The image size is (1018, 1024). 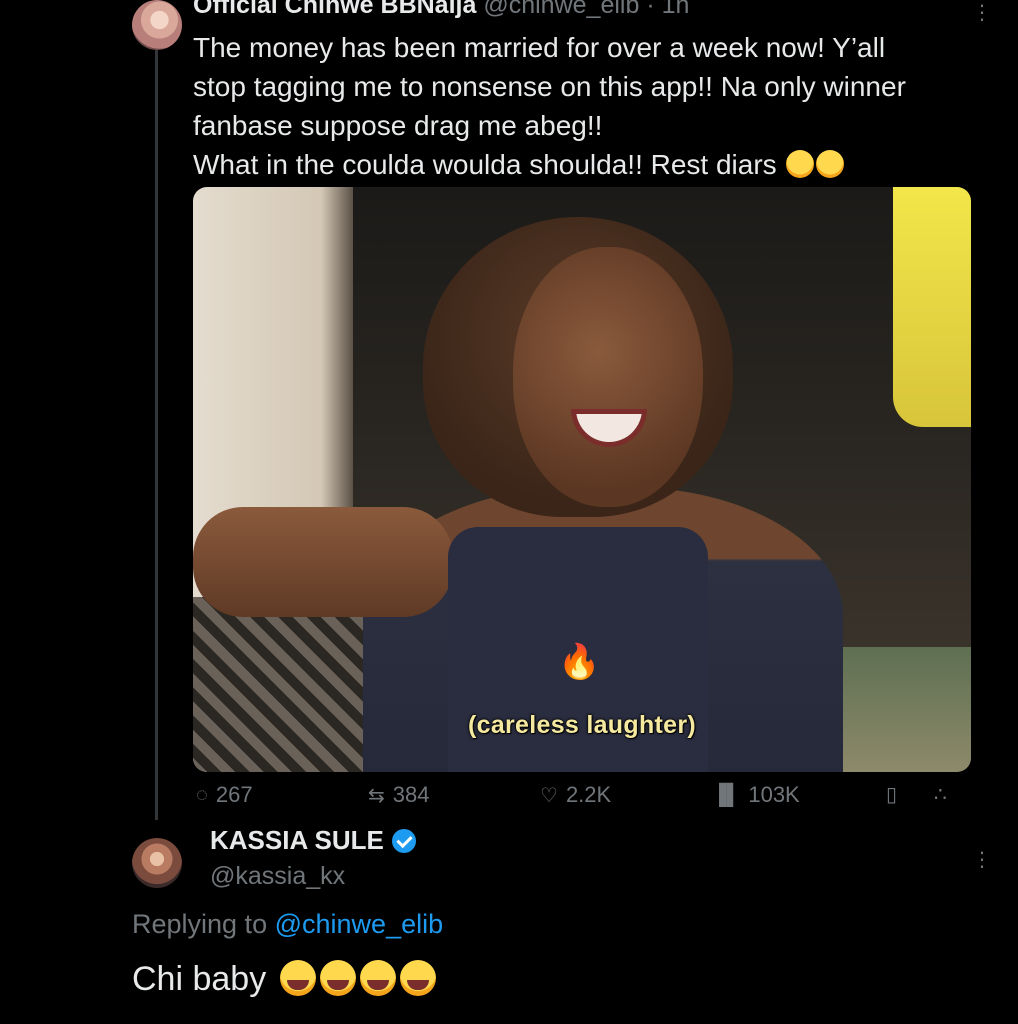 What do you see at coordinates (156, 435) in the screenshot?
I see `thread-line` at bounding box center [156, 435].